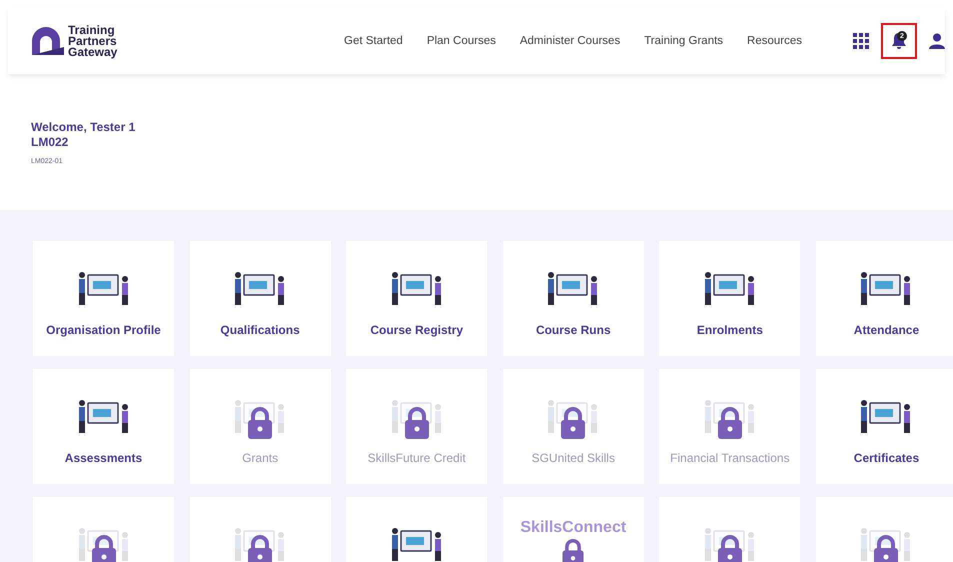 This screenshot has width=953, height=562. I want to click on tile-label: SkillsFuture Credit, so click(417, 458).